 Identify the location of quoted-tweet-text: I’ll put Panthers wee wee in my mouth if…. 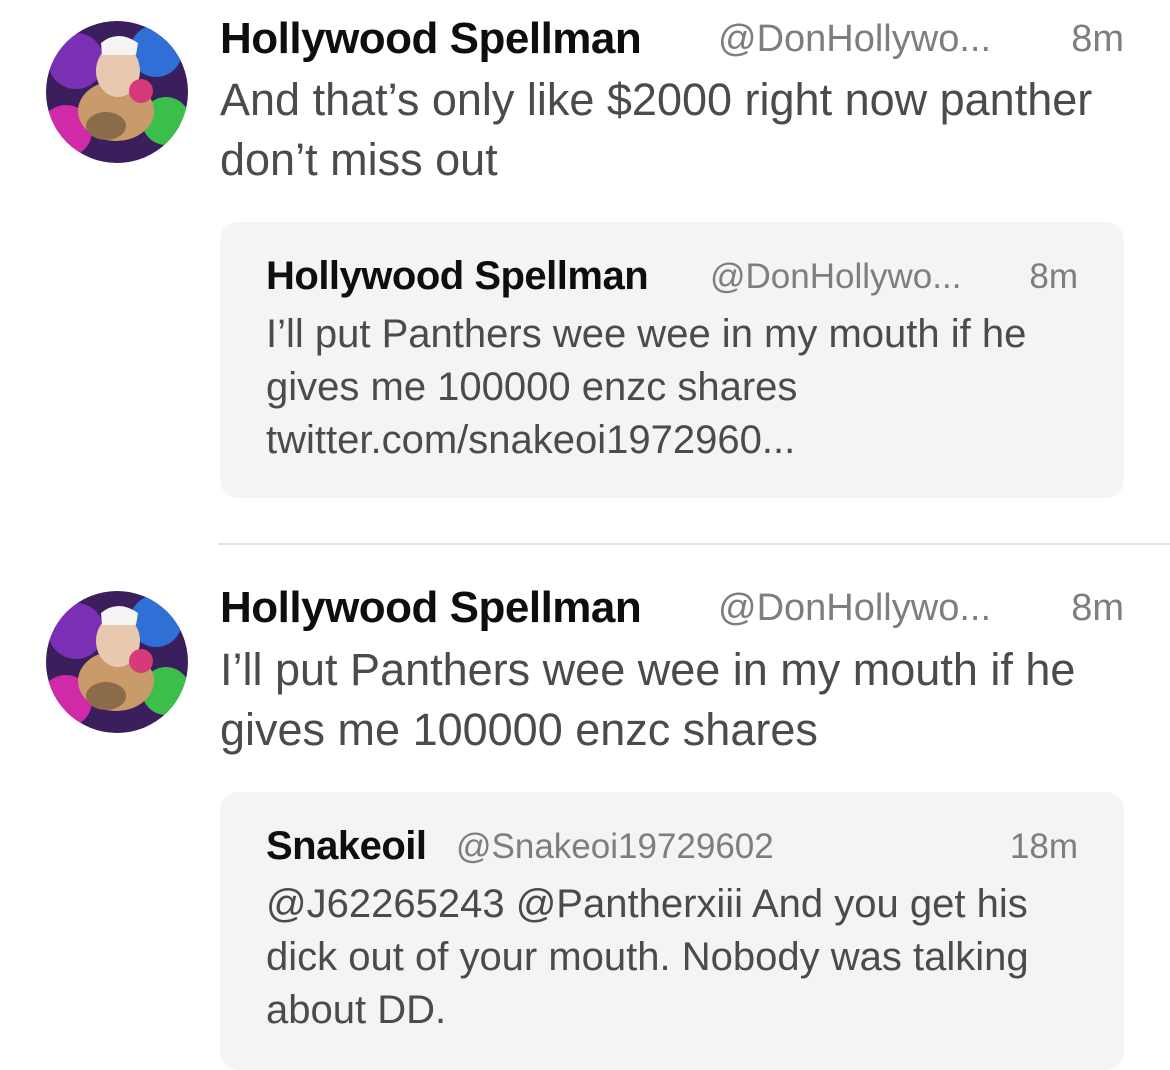
(646, 387).